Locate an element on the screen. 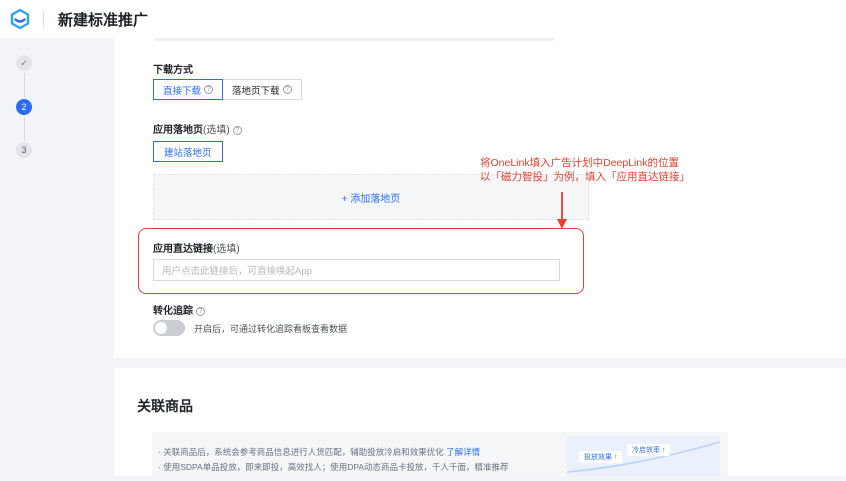  step-sidebar: ✓ 2 3 is located at coordinates (57, 259).